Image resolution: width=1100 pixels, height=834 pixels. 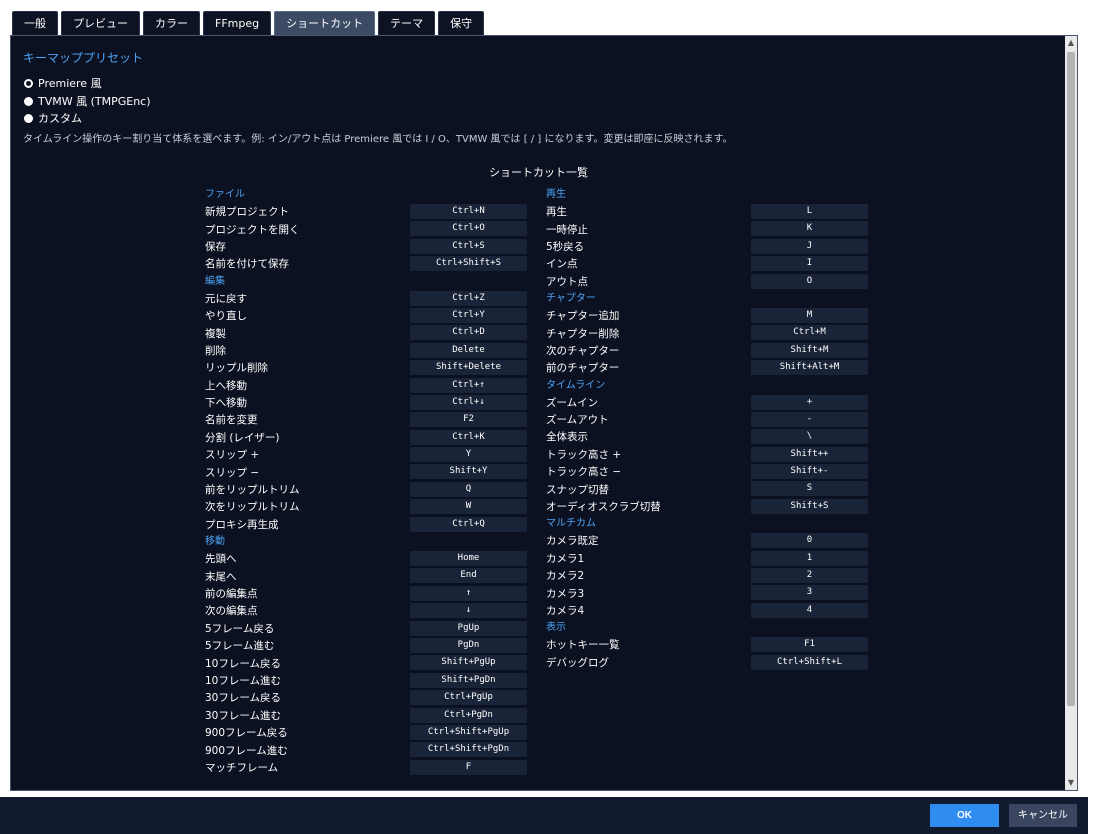 I want to click on shortcut-row: トラック高さ − Shift+-, so click(x=707, y=471).